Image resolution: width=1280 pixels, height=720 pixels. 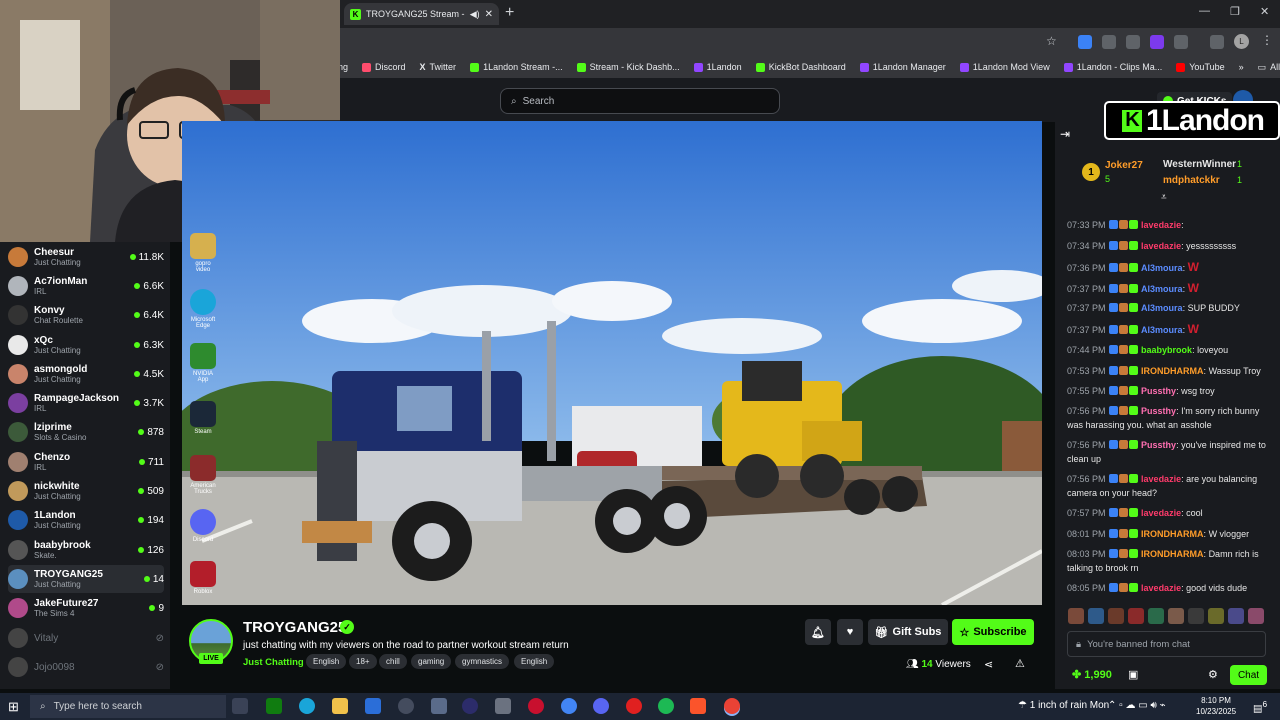 What do you see at coordinates (1063, 705) in the screenshot?
I see `weather-widget: ☂ 1 inch of rain Mon` at bounding box center [1063, 705].